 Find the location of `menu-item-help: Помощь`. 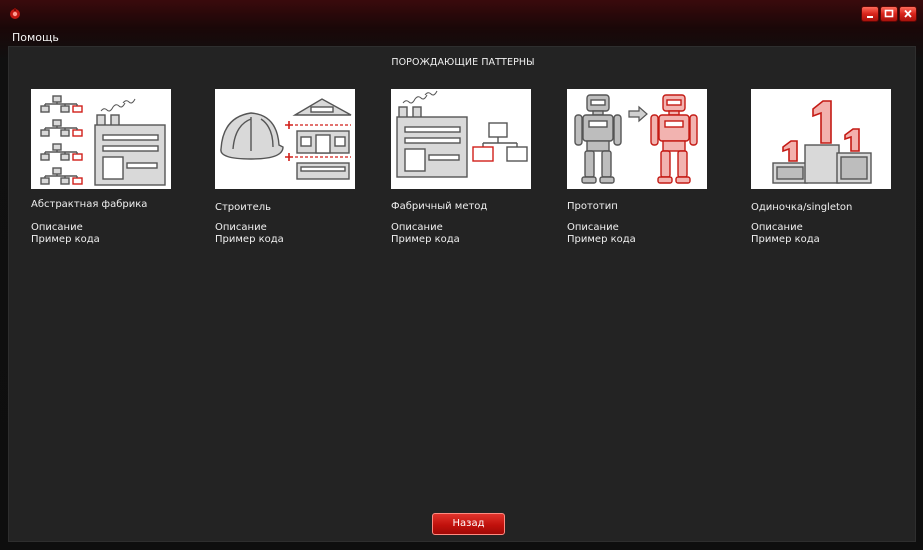

menu-item-help: Помощь is located at coordinates (35, 37).